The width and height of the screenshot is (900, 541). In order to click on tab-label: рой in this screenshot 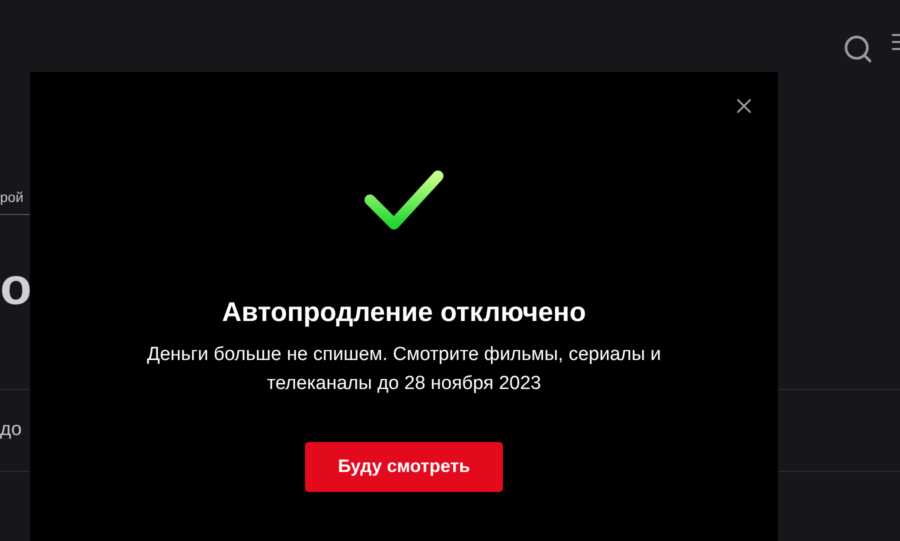, I will do `click(12, 197)`.